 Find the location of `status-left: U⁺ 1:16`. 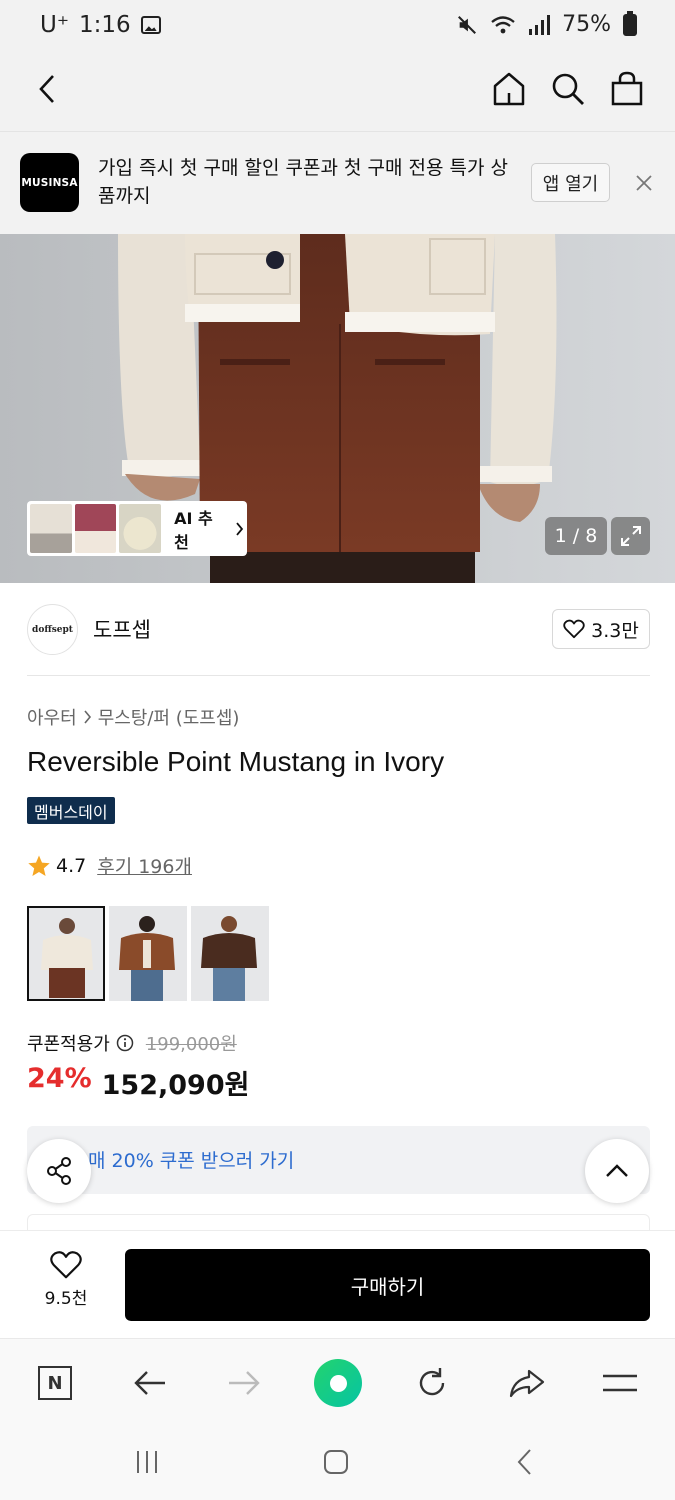

status-left: U⁺ 1:16 is located at coordinates (100, 25).